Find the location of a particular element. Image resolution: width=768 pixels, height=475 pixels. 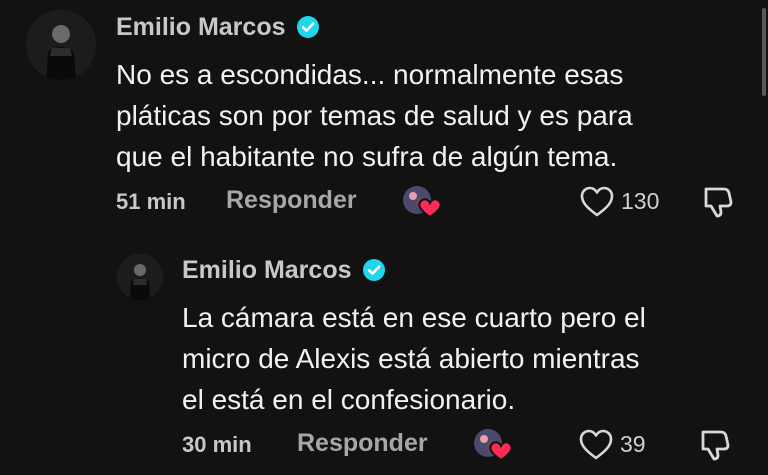

comment-text-line: el está en el confesionario. is located at coordinates (349, 399).